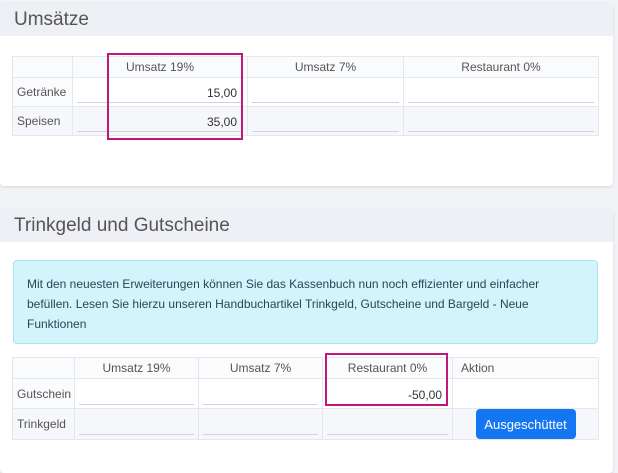 This screenshot has height=473, width=618. I want to click on gutschein-umsatz-19-input, so click(136, 394).